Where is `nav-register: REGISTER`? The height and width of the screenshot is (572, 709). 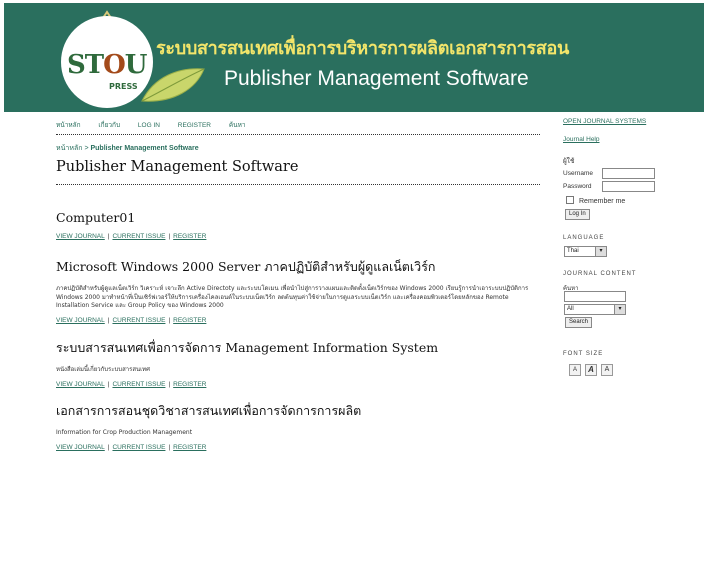 nav-register: REGISTER is located at coordinates (194, 125).